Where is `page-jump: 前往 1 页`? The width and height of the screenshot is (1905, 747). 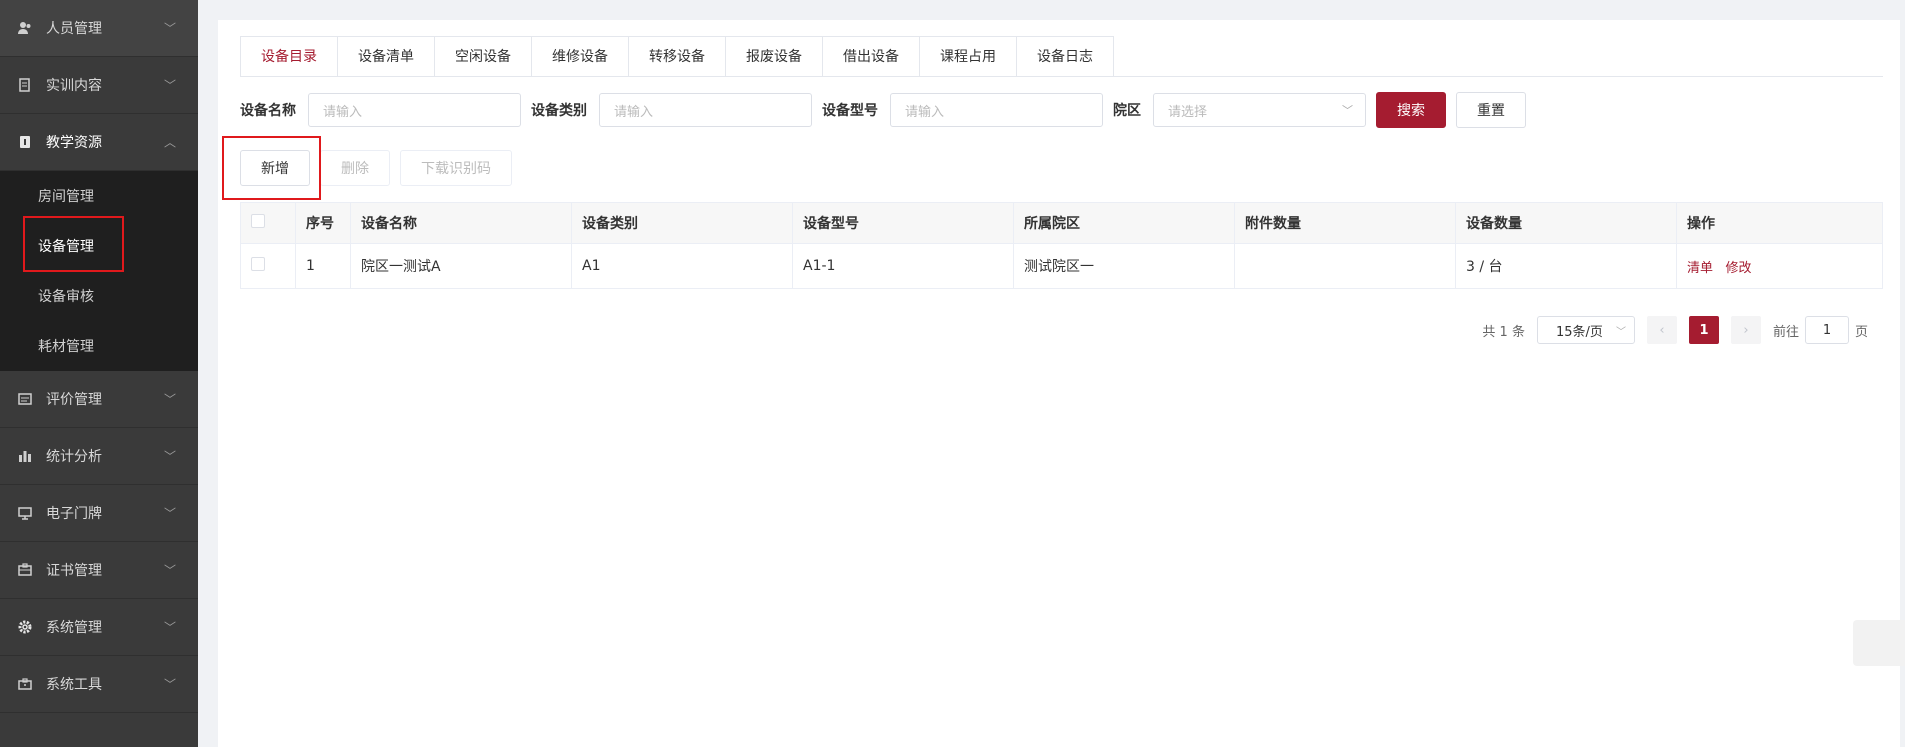 page-jump: 前往 1 页 is located at coordinates (1820, 330).